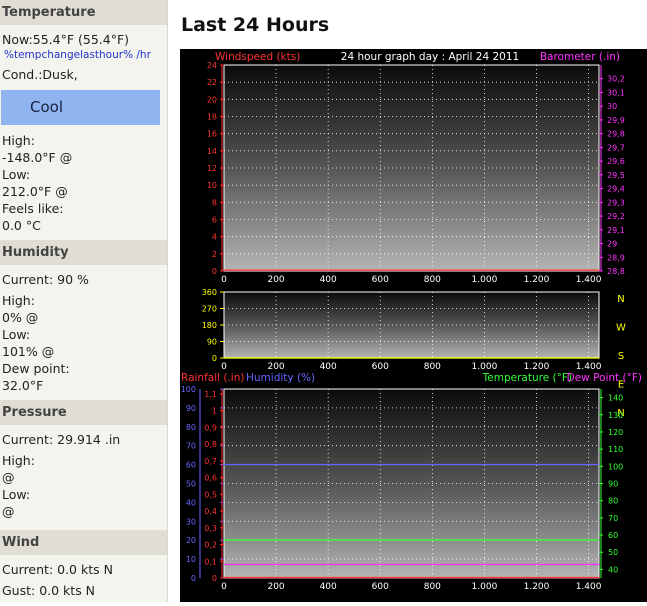 The width and height of the screenshot is (647, 606). What do you see at coordinates (380, 280) in the screenshot?
I see `x-tick-label: 600` at bounding box center [380, 280].